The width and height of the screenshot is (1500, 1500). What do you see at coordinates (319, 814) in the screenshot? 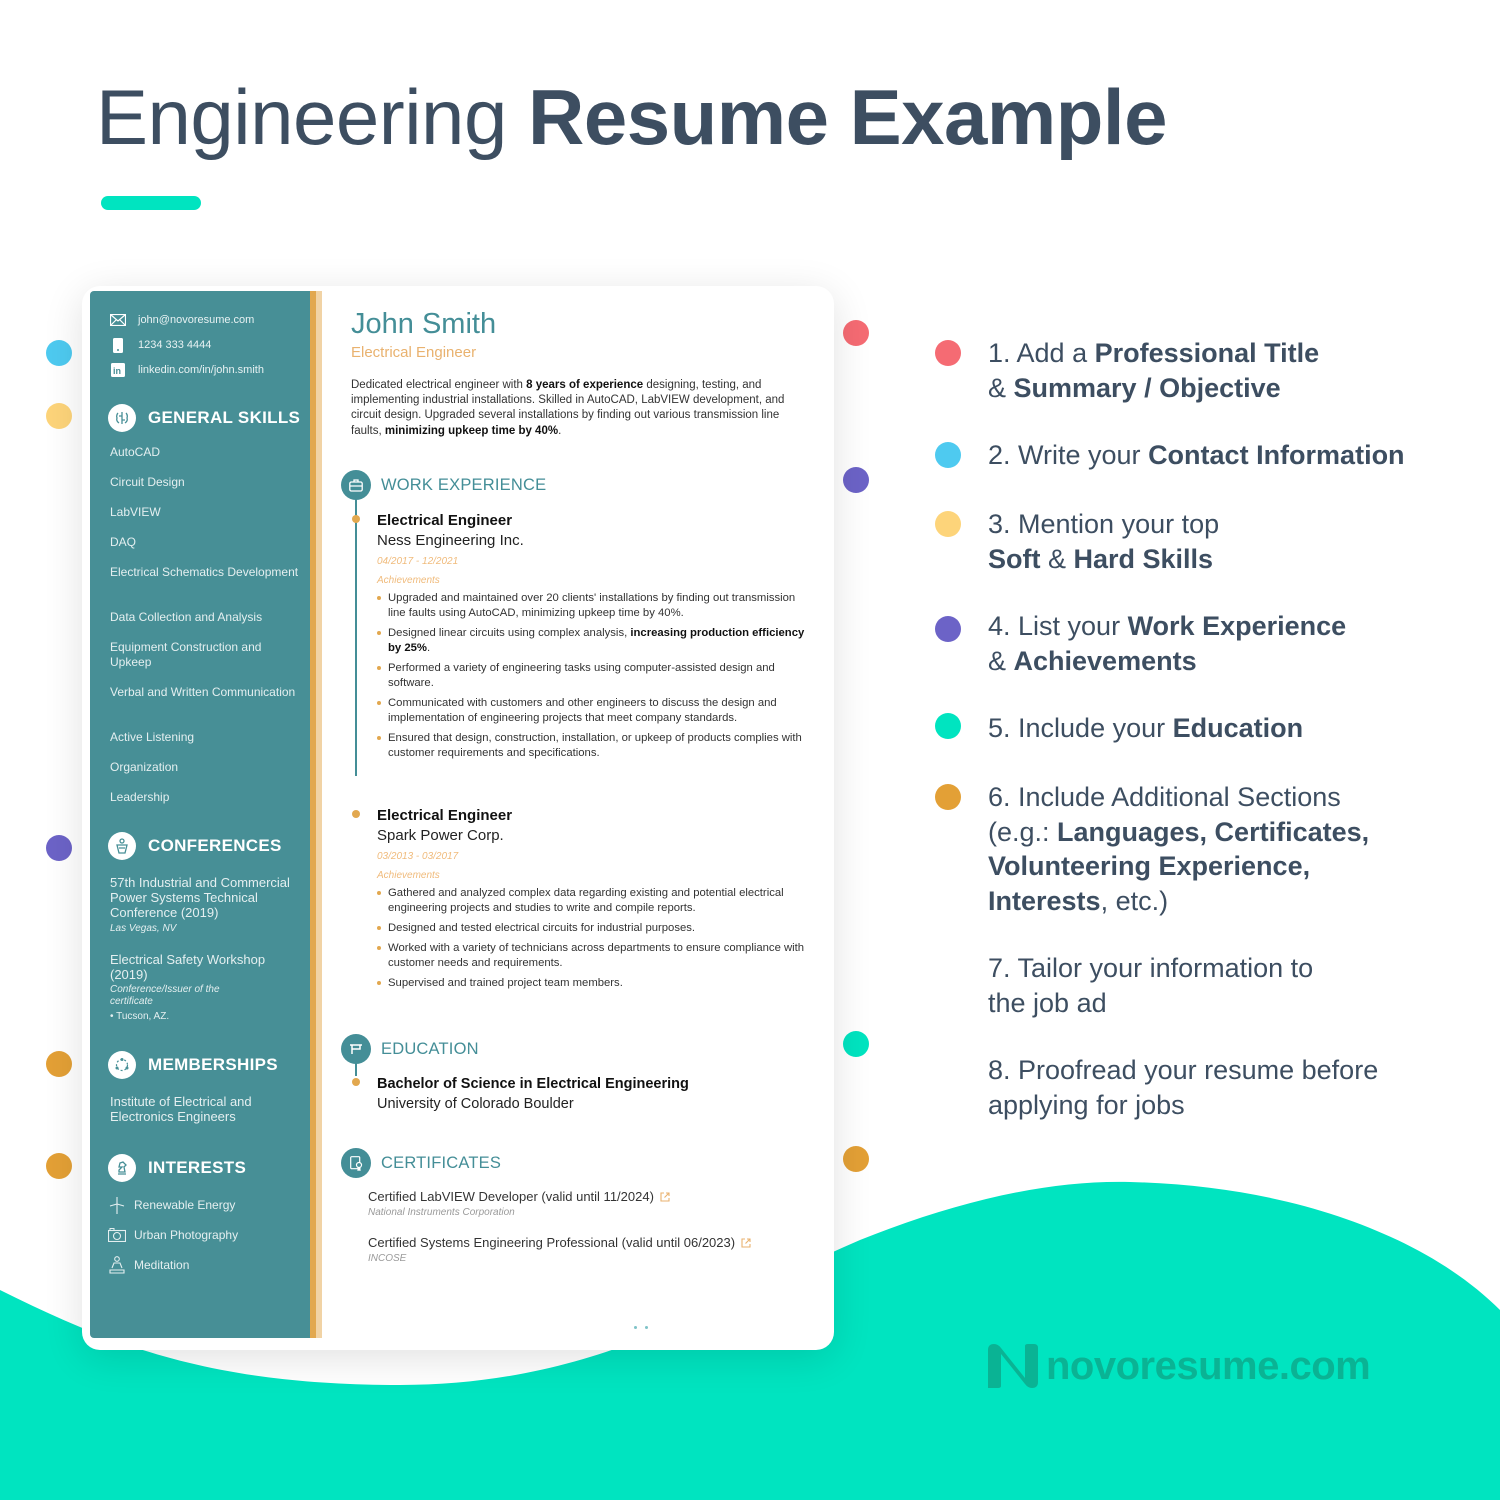
I see `sidebar-accent-stripe-light` at bounding box center [319, 814].